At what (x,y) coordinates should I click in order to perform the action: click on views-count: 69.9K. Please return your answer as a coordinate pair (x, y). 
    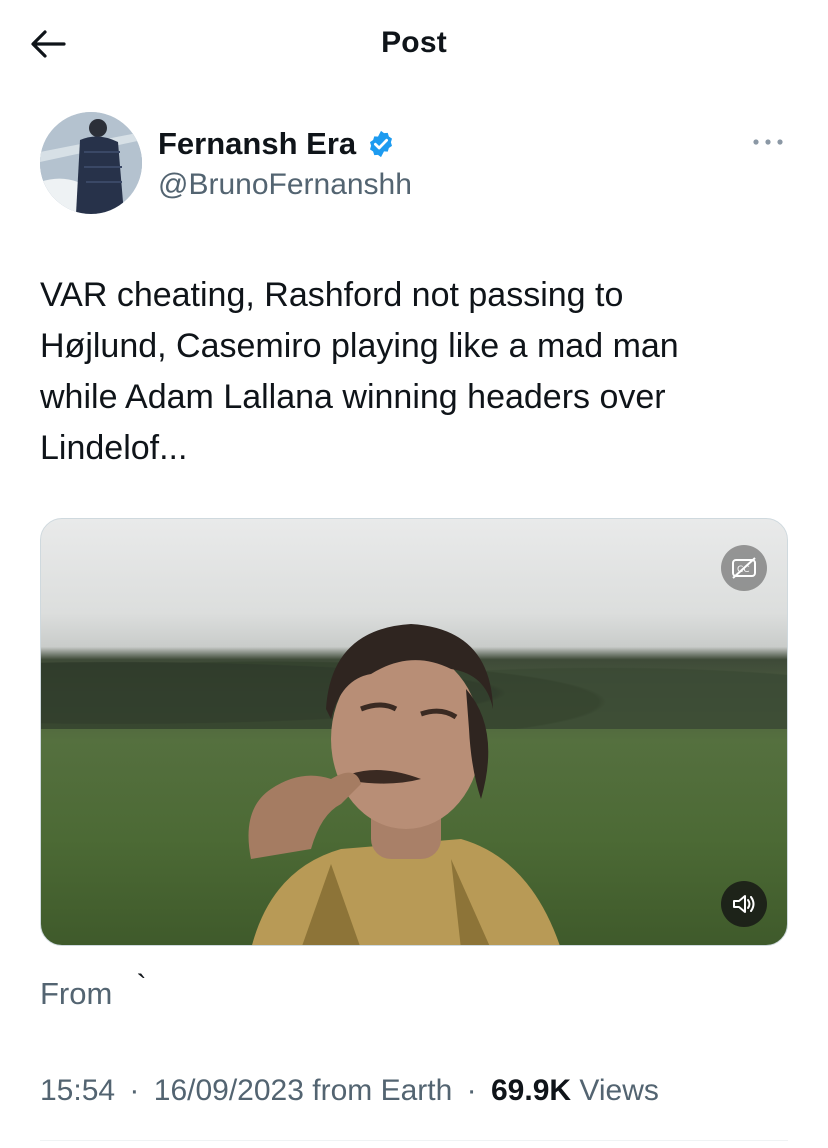
    Looking at the image, I should click on (531, 1090).